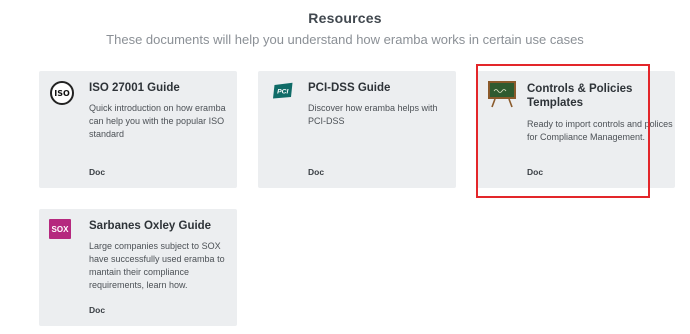 The height and width of the screenshot is (334, 690). What do you see at coordinates (161, 226) in the screenshot?
I see `card-title: Sarbanes Oxley Guide` at bounding box center [161, 226].